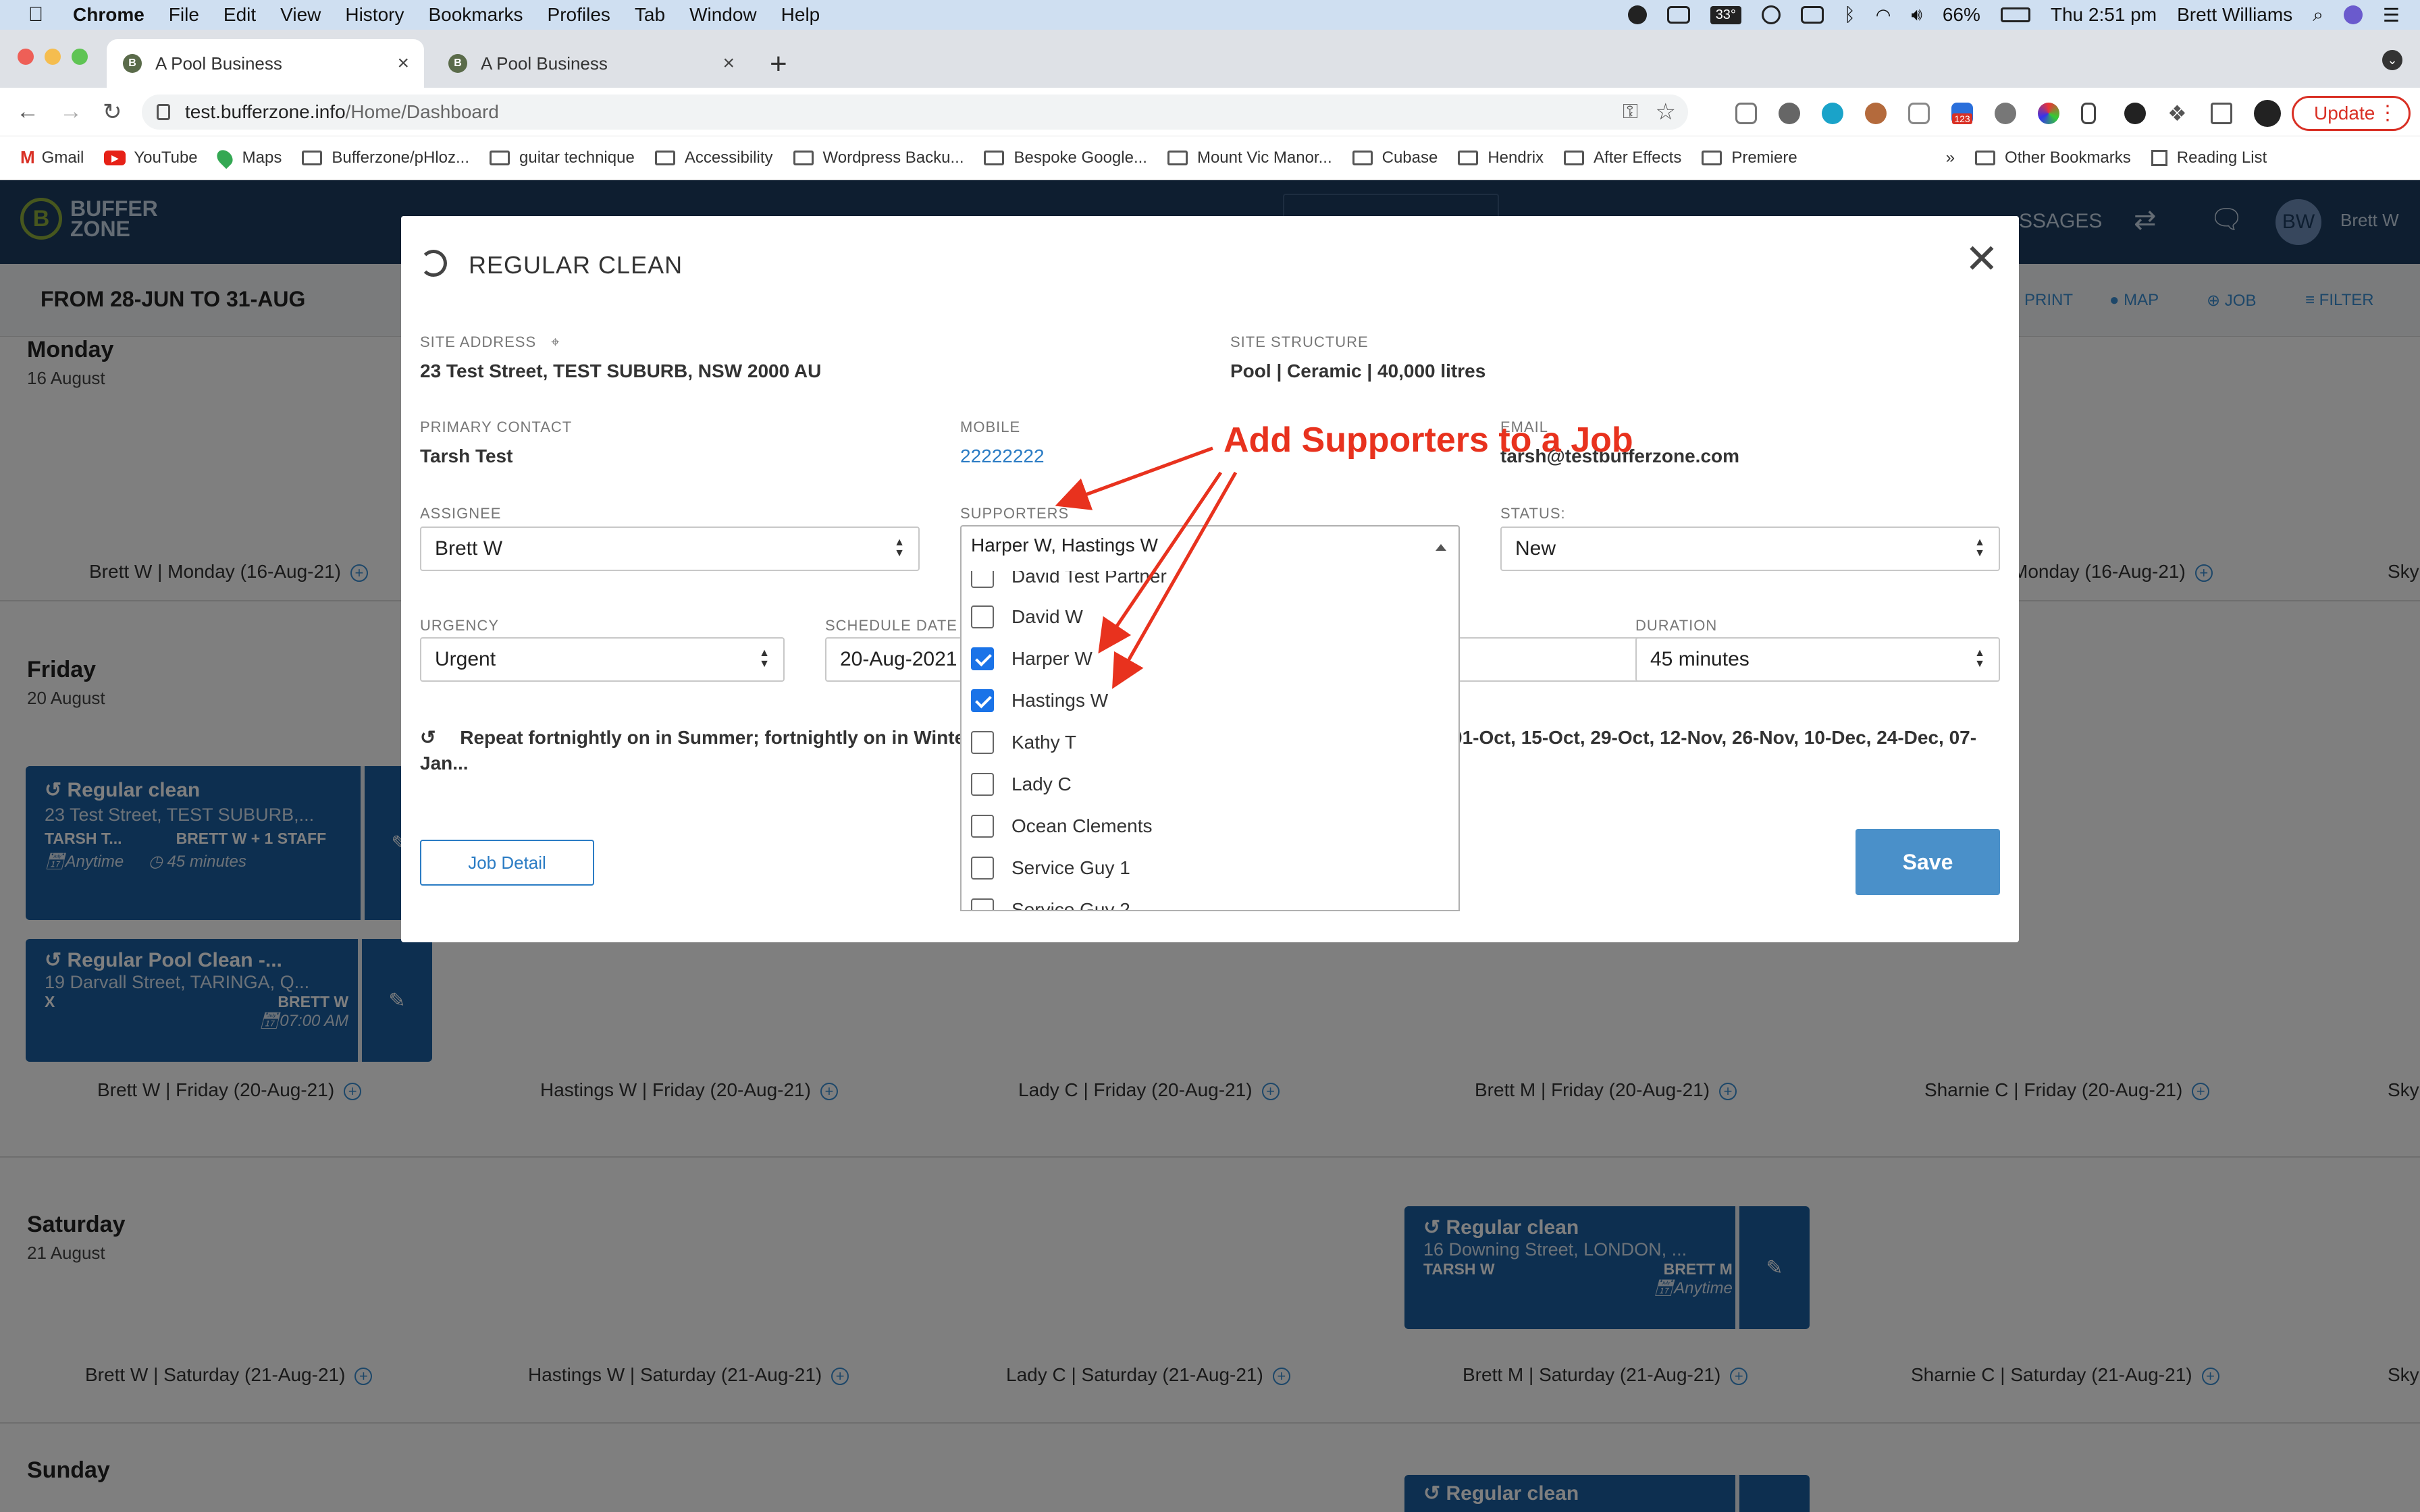 The image size is (2420, 1512). Describe the element at coordinates (1160, 562) in the screenshot. I see `arrow-to-harper` at that location.